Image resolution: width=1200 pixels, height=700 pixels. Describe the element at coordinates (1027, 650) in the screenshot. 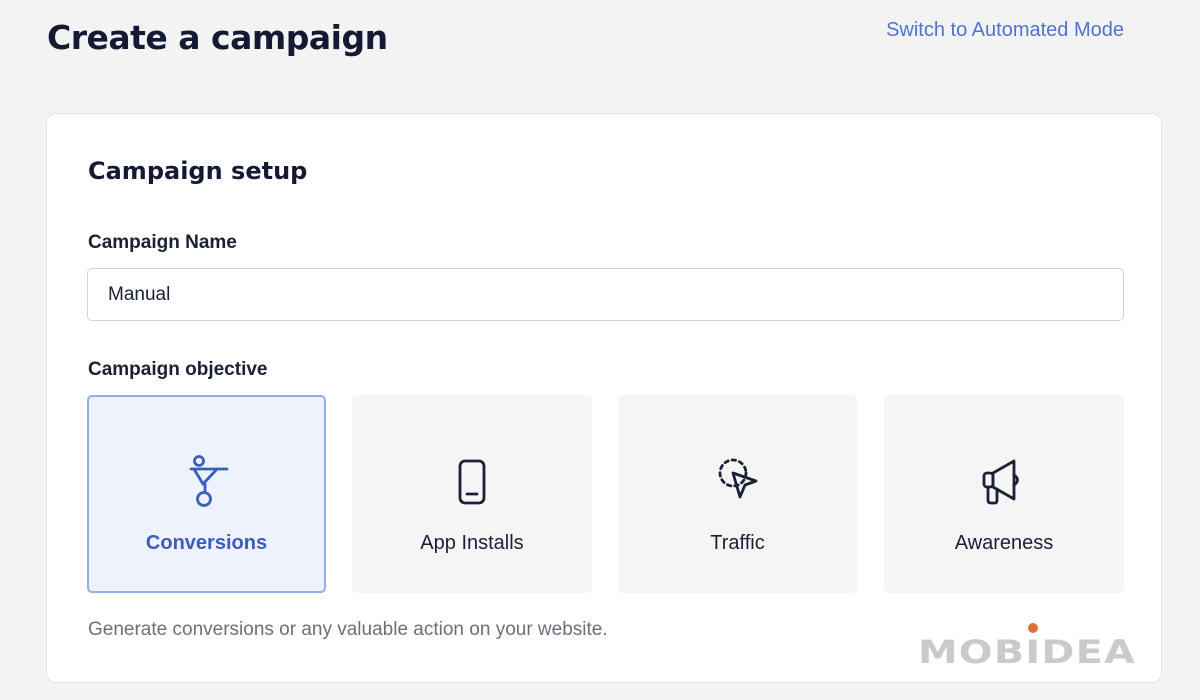

I see `watermark-text: MOBIDEA` at that location.